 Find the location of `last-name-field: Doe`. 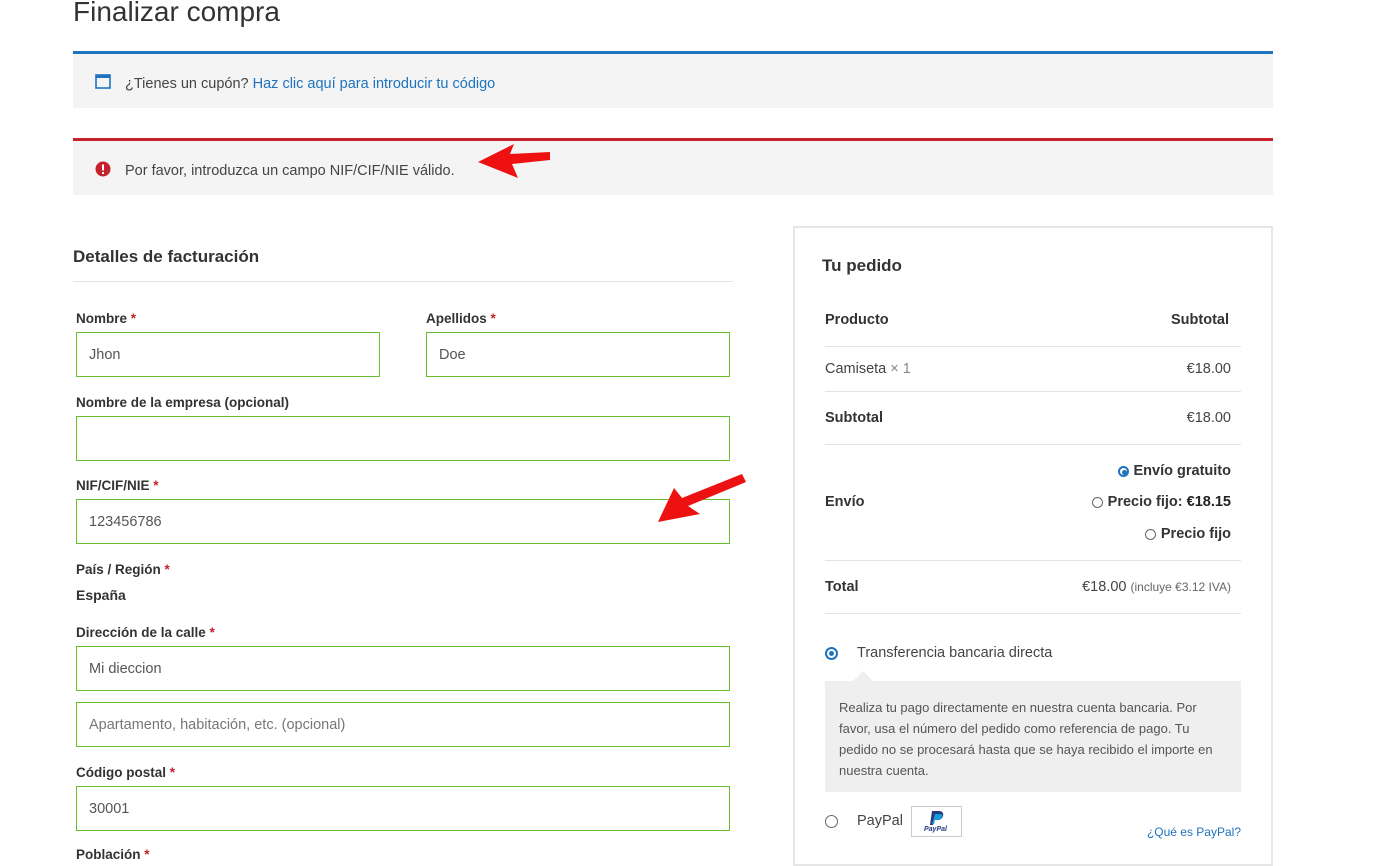

last-name-field: Doe is located at coordinates (578, 354).